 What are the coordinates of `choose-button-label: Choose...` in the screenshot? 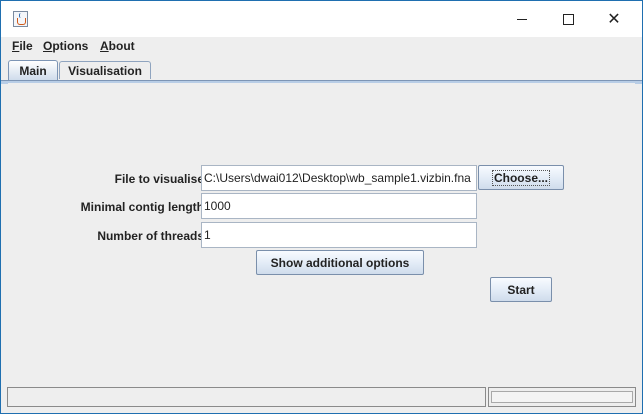 It's located at (520, 177).